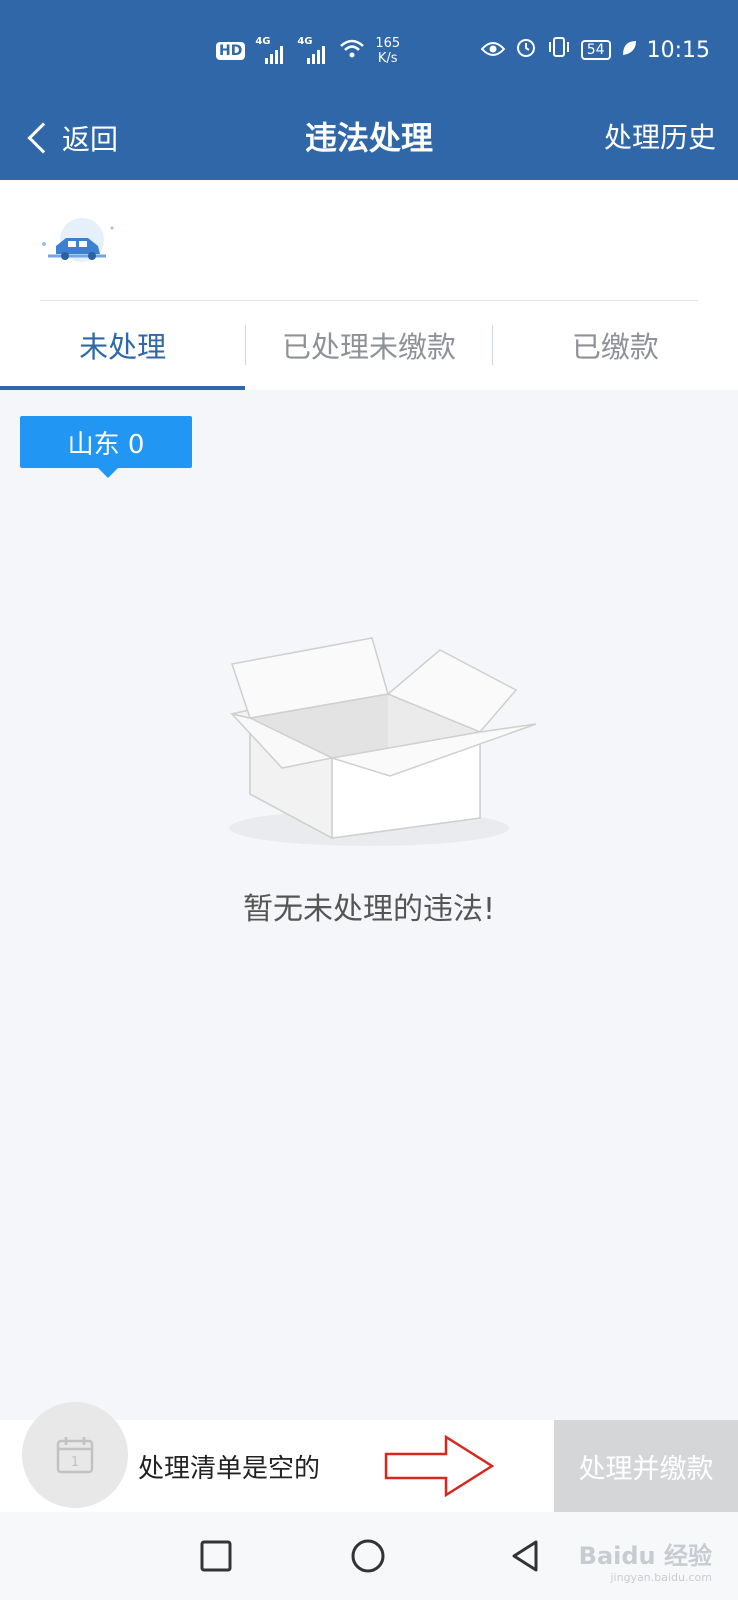 The width and height of the screenshot is (738, 1600). Describe the element at coordinates (369, 285) in the screenshot. I see `vehicle-panel: 未处理 已处理未缴款 已缴款` at that location.